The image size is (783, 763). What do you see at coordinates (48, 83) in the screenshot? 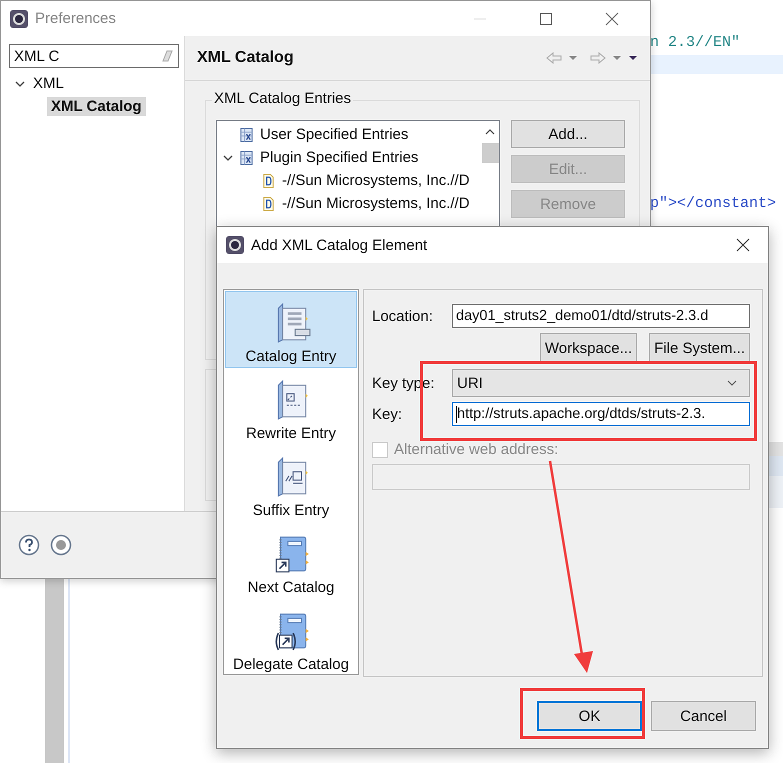
I see `tree-item: XML` at bounding box center [48, 83].